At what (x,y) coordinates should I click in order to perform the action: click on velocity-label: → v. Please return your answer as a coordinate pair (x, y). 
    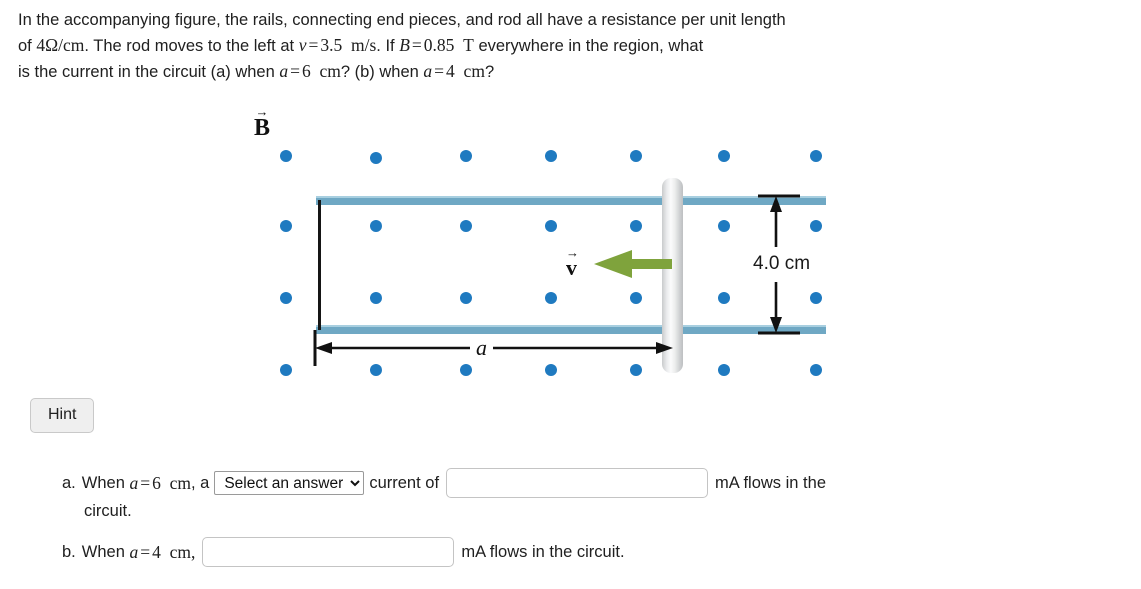
    Looking at the image, I should click on (572, 263).